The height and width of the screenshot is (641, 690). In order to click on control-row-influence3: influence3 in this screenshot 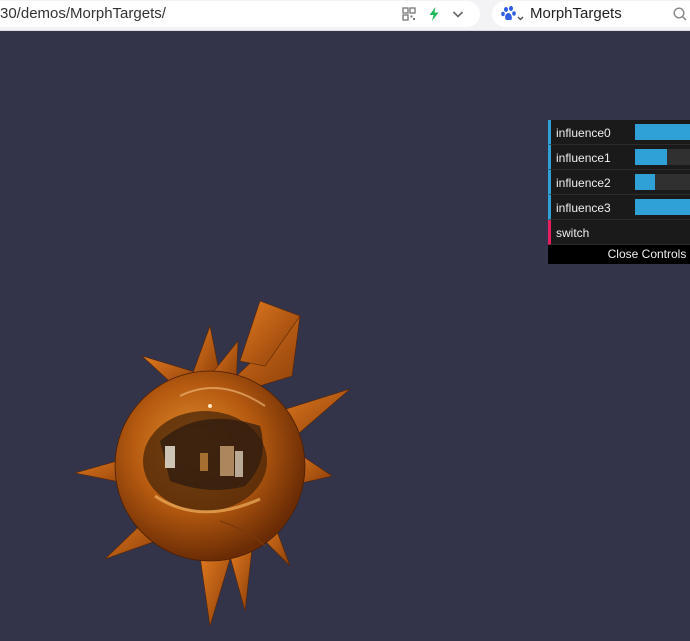, I will do `click(619, 207)`.